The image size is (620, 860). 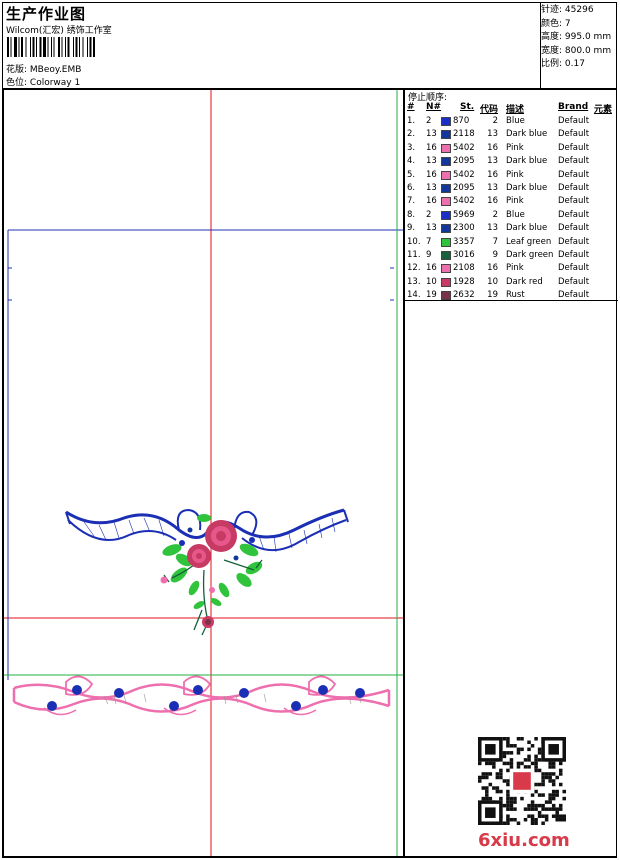 I want to click on row-desc: Dark blue, so click(x=527, y=187).